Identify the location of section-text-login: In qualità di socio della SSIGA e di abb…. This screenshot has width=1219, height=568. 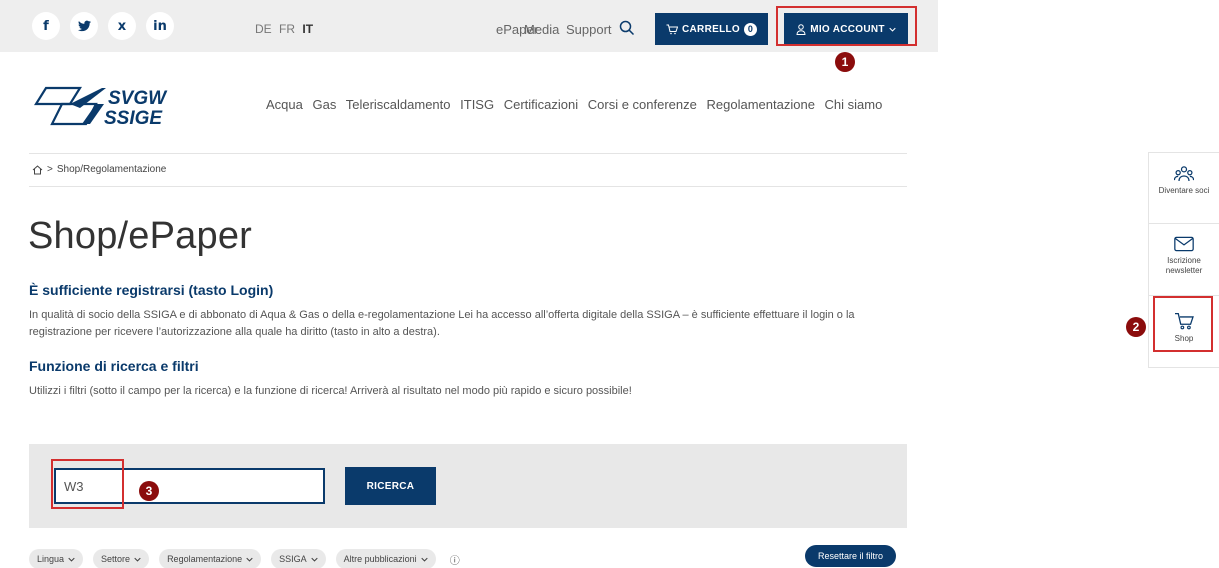
(442, 323).